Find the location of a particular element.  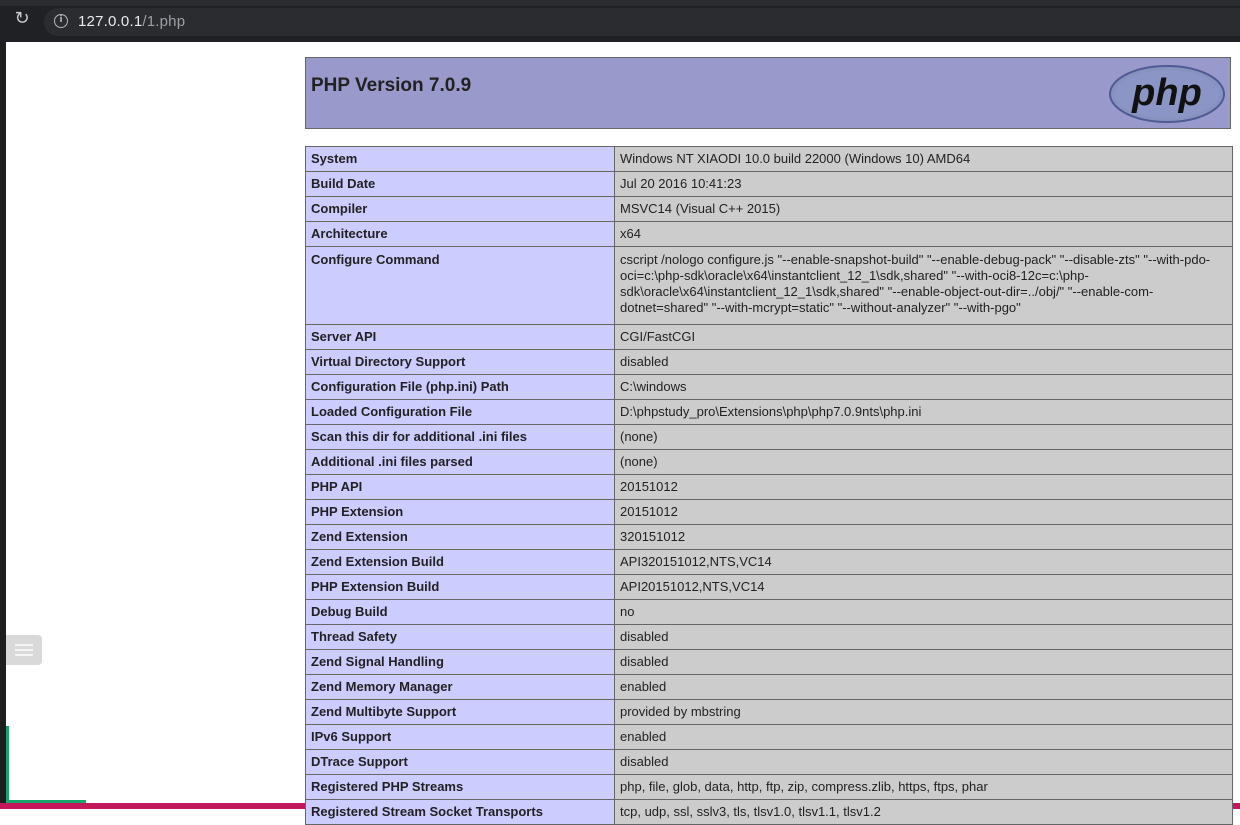

side-accent-bar is located at coordinates (7, 766).